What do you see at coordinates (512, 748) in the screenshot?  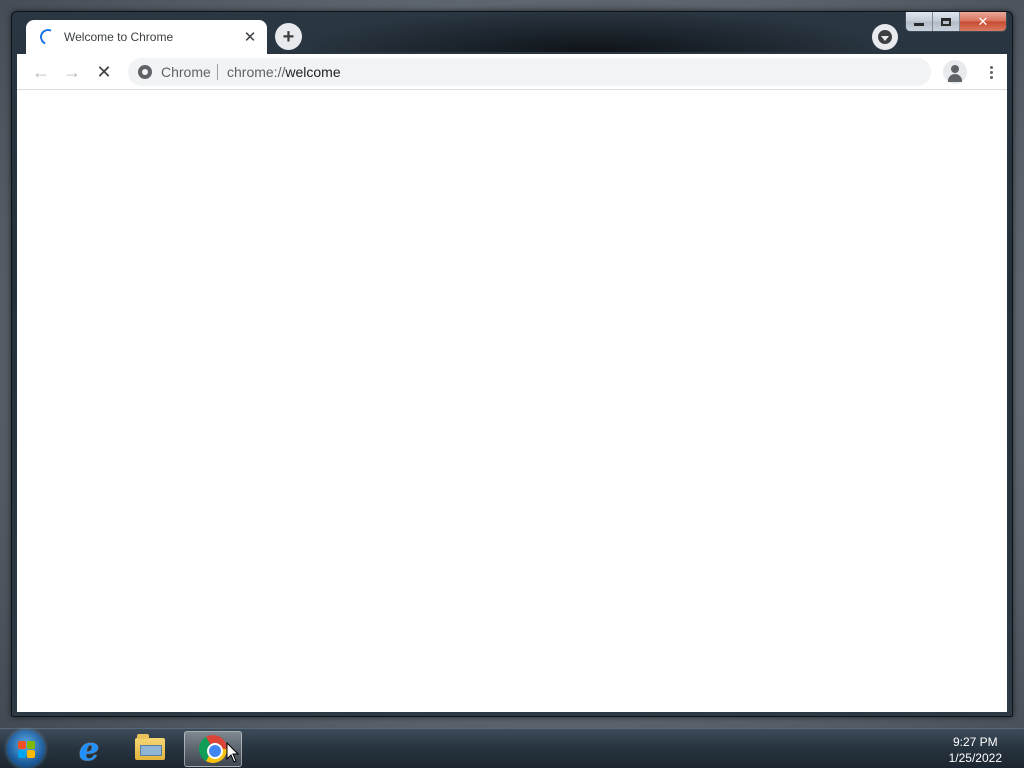 I see `taskbar: e 9:27 PM 1/25/2022` at bounding box center [512, 748].